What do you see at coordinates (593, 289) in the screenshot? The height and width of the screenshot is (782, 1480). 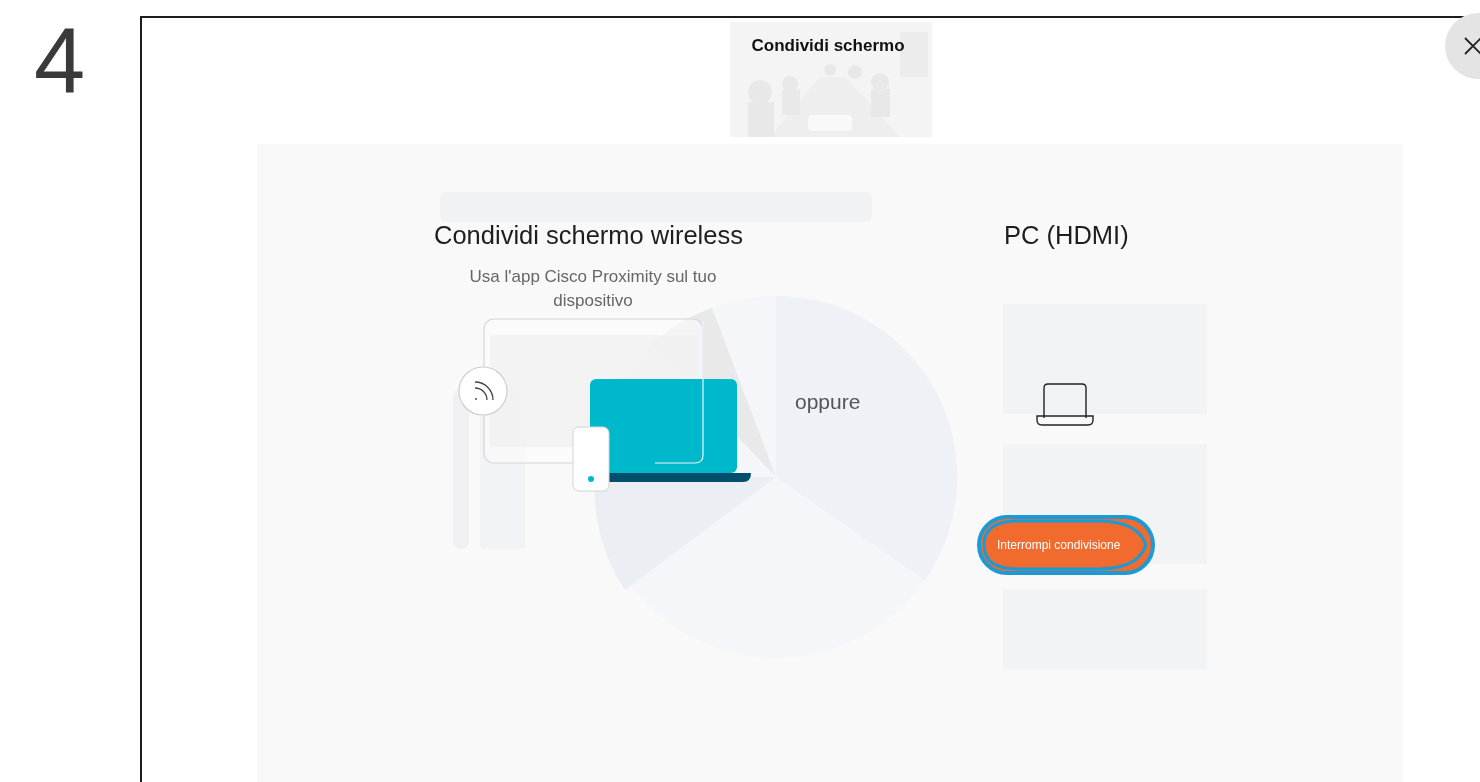 I see `option-hint: Usa l'app Cisco Proximity sul tuo dispositivo` at bounding box center [593, 289].